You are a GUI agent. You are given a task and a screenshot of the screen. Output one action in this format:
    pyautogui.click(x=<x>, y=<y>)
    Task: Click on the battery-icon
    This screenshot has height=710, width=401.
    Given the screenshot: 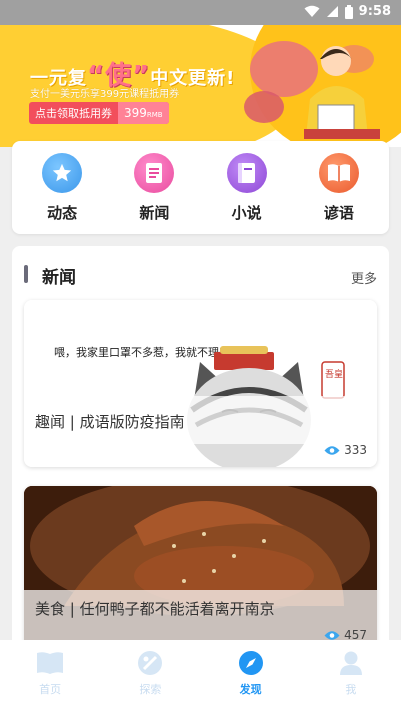 What is the action you would take?
    pyautogui.click(x=348, y=11)
    